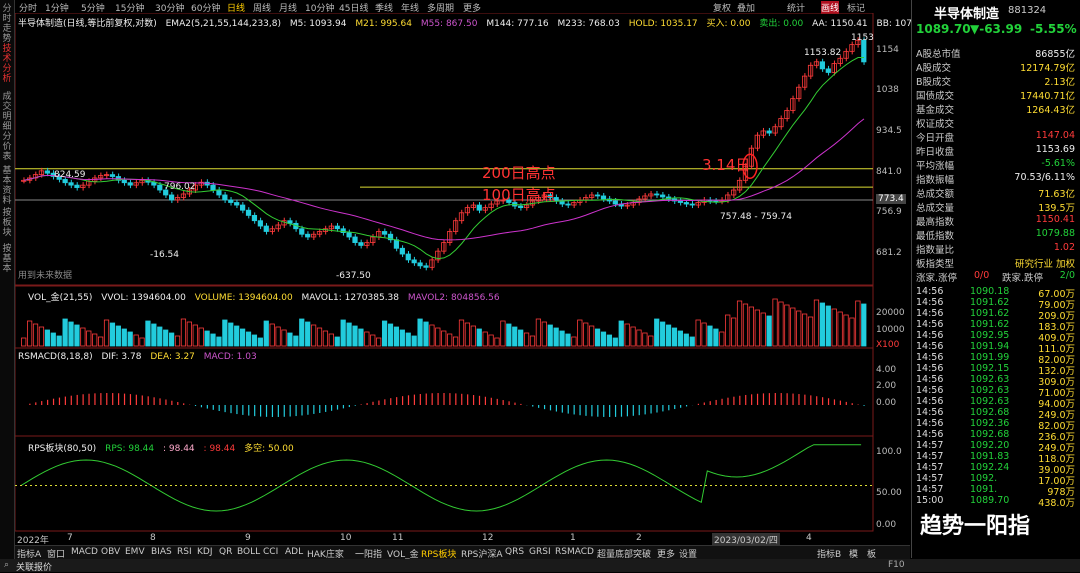 The width and height of the screenshot is (1080, 573). What do you see at coordinates (135, 552) in the screenshot?
I see `tab-emv: EMV` at bounding box center [135, 552].